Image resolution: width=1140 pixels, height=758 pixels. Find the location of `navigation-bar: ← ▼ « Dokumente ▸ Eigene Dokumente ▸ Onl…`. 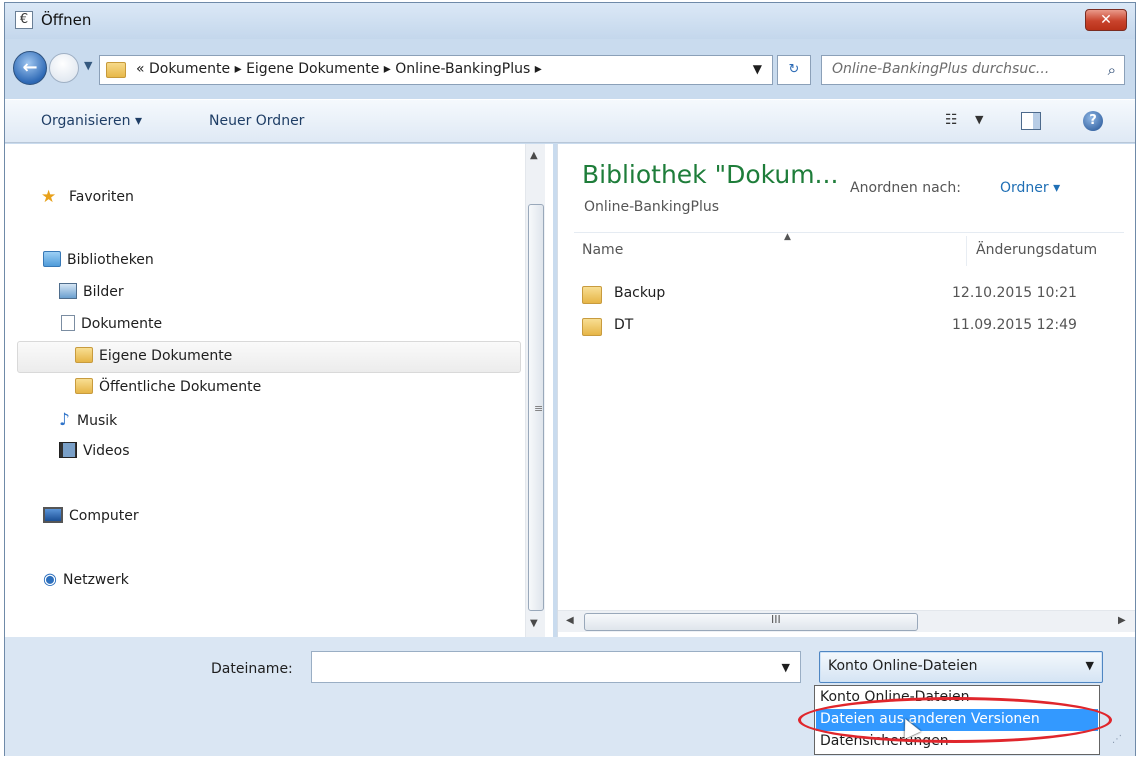

navigation-bar: ← ▼ « Dokumente ▸ Eigene Dokumente ▸ Onl… is located at coordinates (570, 70).